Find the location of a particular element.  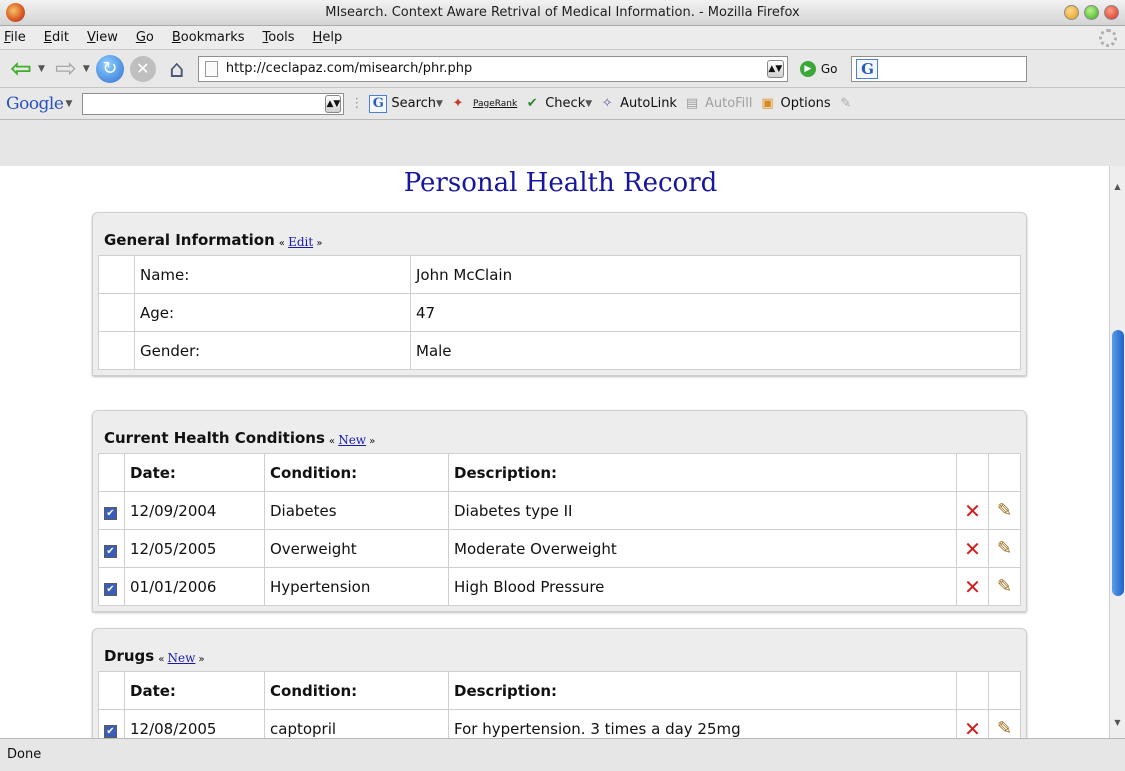

date-cell: 01/01/2006 is located at coordinates (194, 586).